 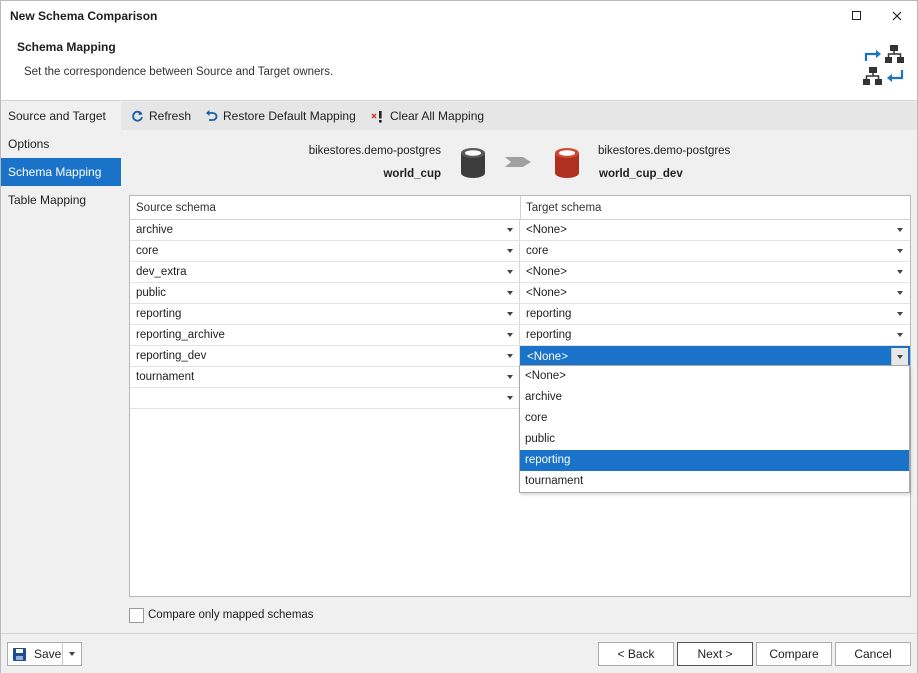 What do you see at coordinates (325, 335) in the screenshot?
I see `source-schema-cell: reporting_archive` at bounding box center [325, 335].